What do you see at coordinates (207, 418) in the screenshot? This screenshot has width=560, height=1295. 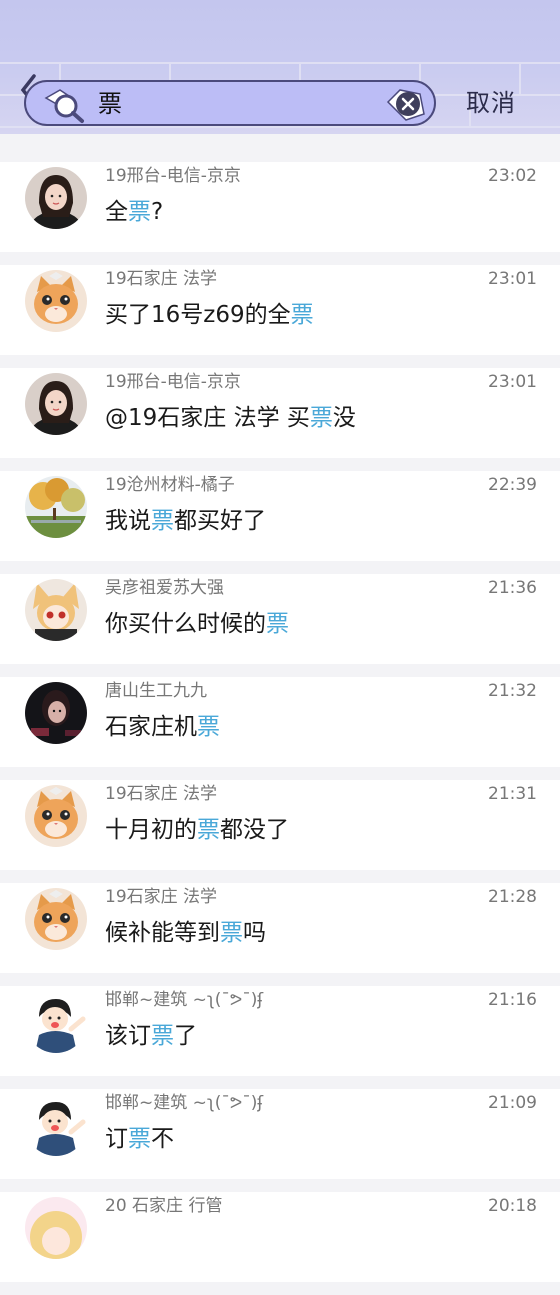 I see `message-text-before: @19石家庄 法学 买` at bounding box center [207, 418].